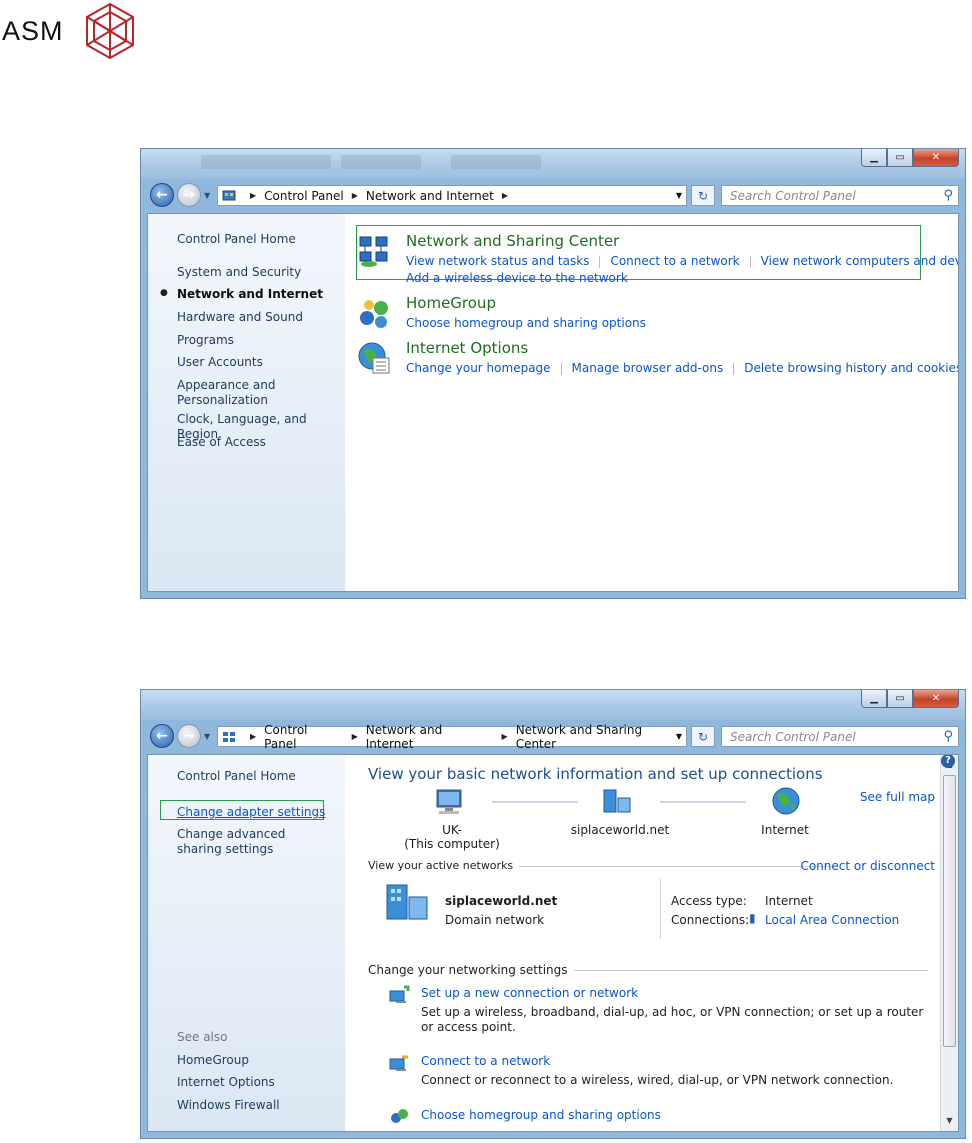 The image size is (972, 1143). I want to click on link-choose-homegroup: Choose homegroup and sharing options, so click(526, 323).